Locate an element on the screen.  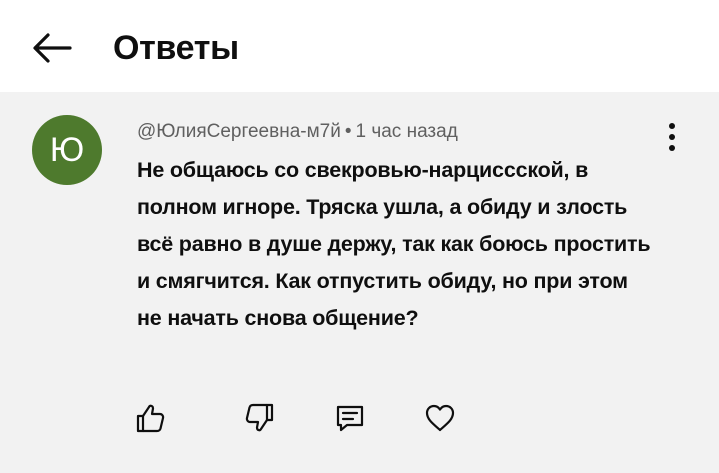
like-button is located at coordinates (150, 418).